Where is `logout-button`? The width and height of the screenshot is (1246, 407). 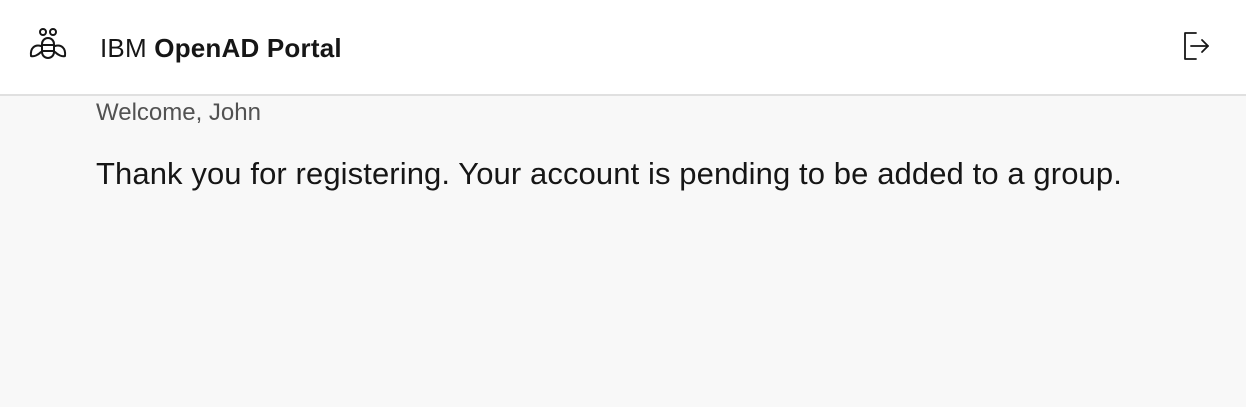
logout-button is located at coordinates (1196, 48).